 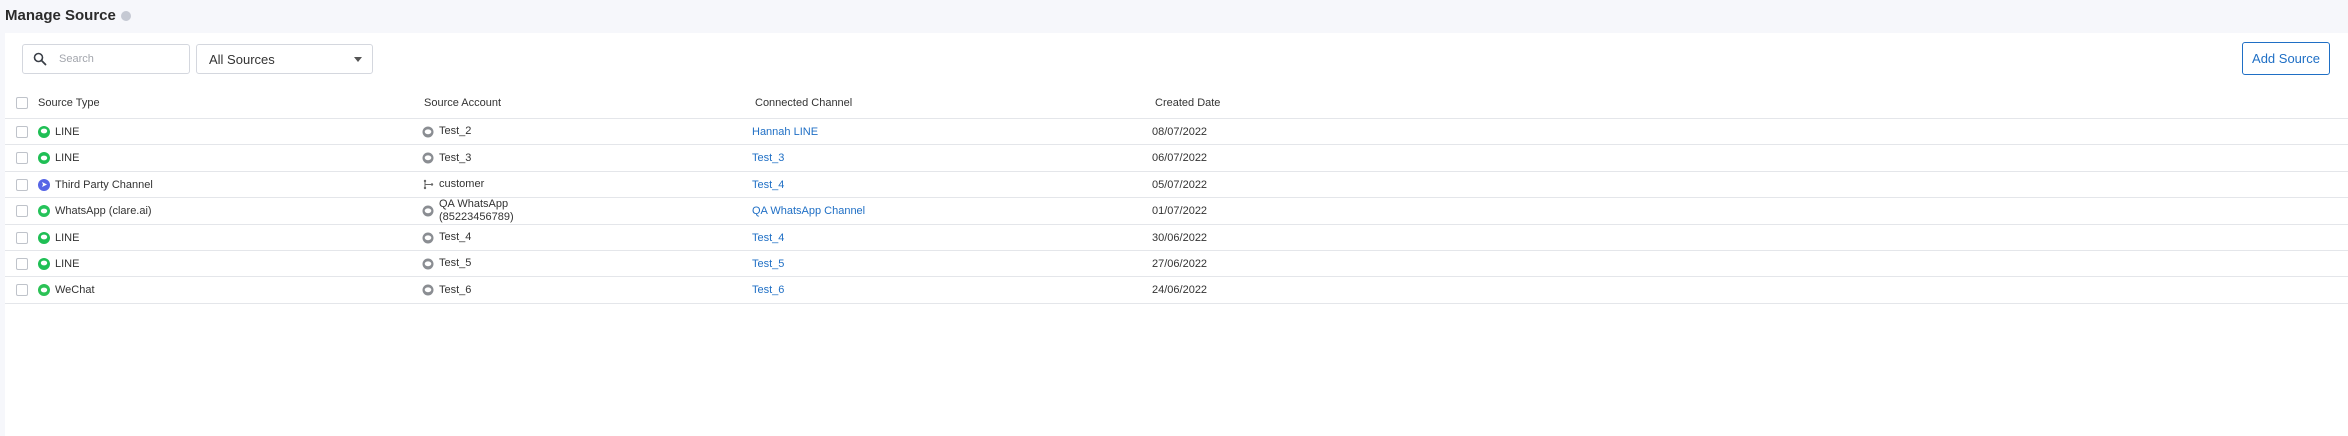 I want to click on source-account-label: QA WhatsApp (85223456789), so click(x=476, y=211).